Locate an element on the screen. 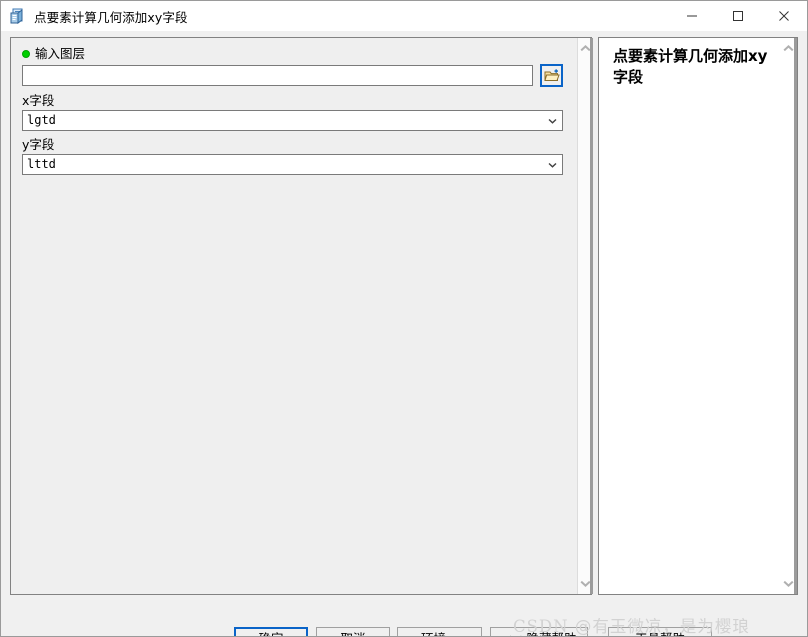  field-y-field: y字段 lttd is located at coordinates (294, 156).